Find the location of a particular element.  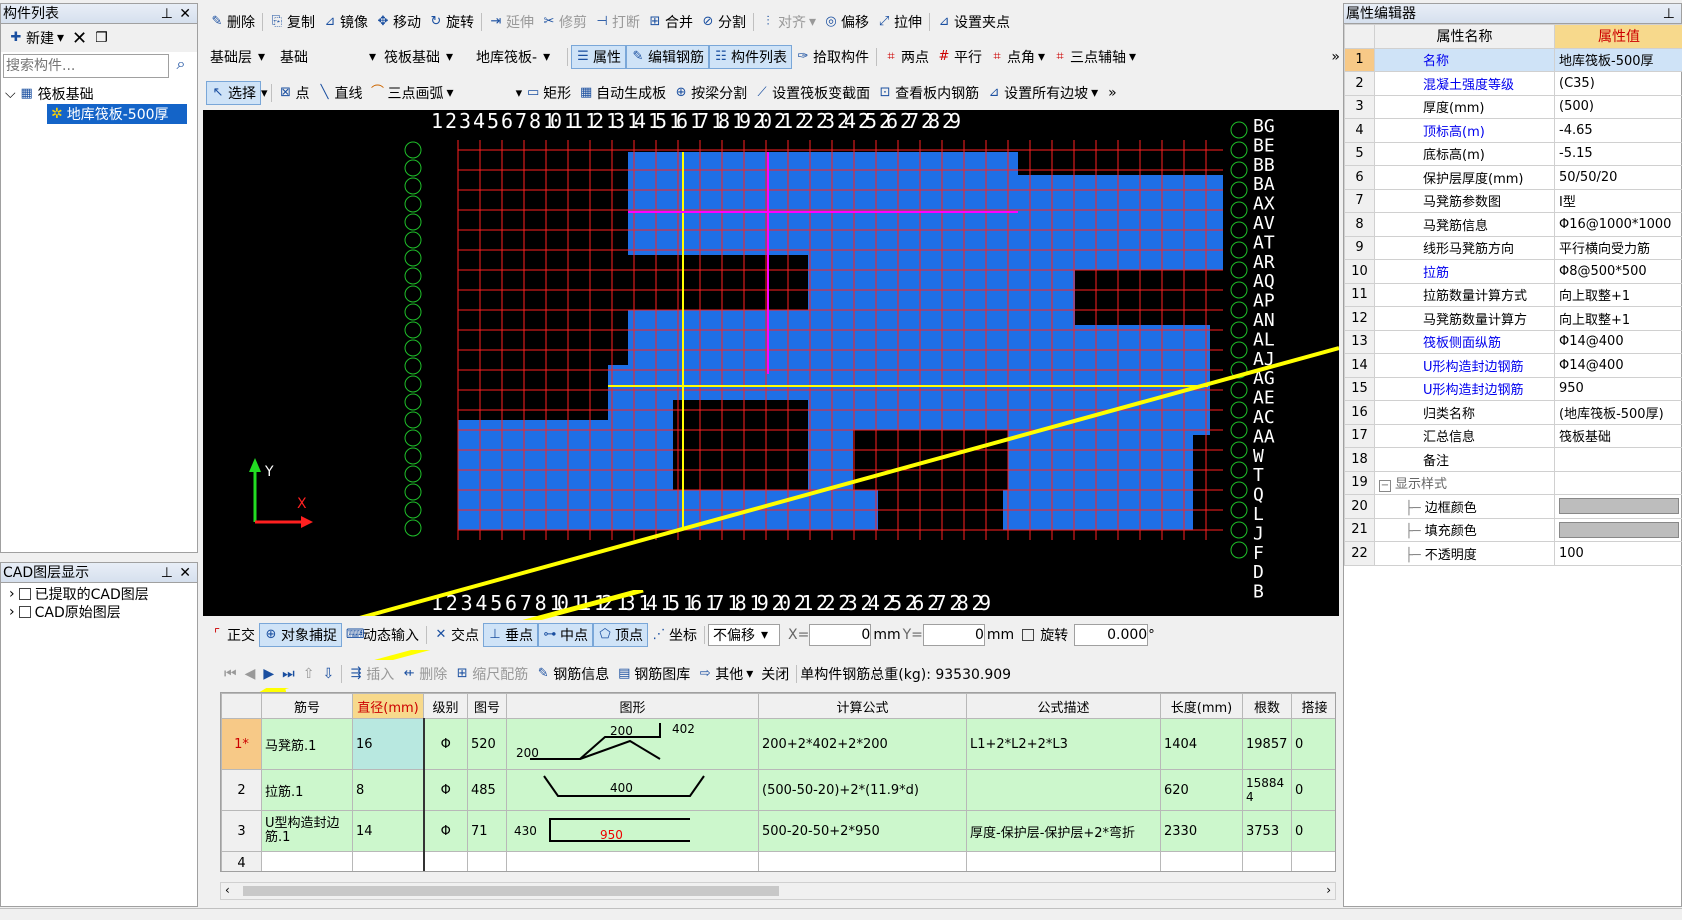

intersection-button: ✕ 交点 is located at coordinates (456, 635).